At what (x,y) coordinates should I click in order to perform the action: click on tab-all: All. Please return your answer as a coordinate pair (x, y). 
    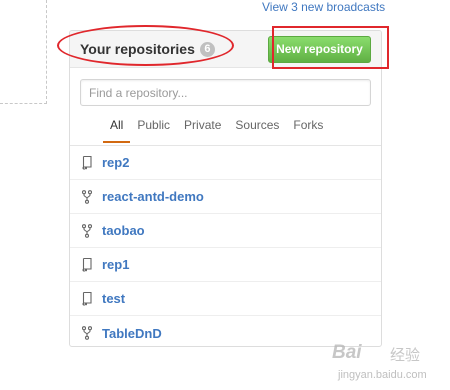
    Looking at the image, I should click on (117, 129).